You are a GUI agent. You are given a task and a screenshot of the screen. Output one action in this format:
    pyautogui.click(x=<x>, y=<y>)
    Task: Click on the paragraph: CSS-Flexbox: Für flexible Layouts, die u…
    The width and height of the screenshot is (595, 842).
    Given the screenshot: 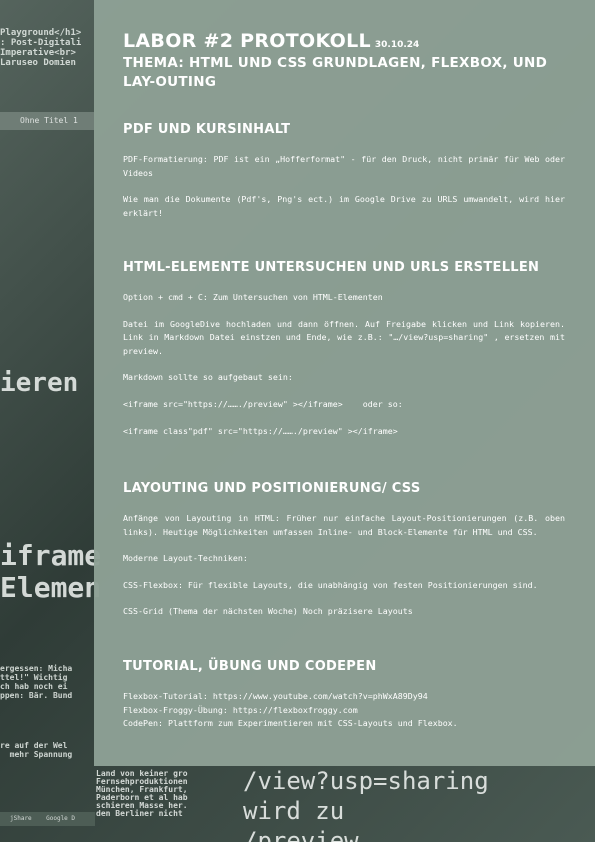 What is the action you would take?
    pyautogui.click(x=330, y=584)
    